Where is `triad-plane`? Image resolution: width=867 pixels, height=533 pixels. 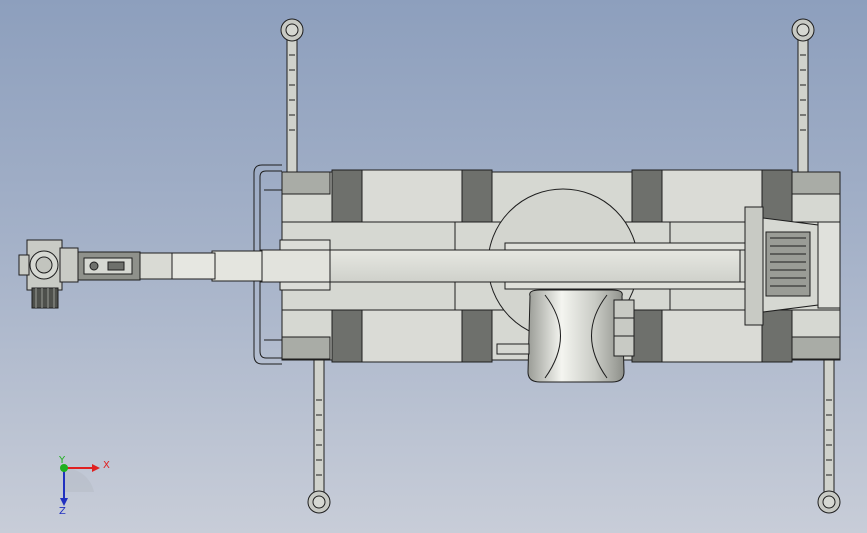
triad-plane is located at coordinates (79, 479).